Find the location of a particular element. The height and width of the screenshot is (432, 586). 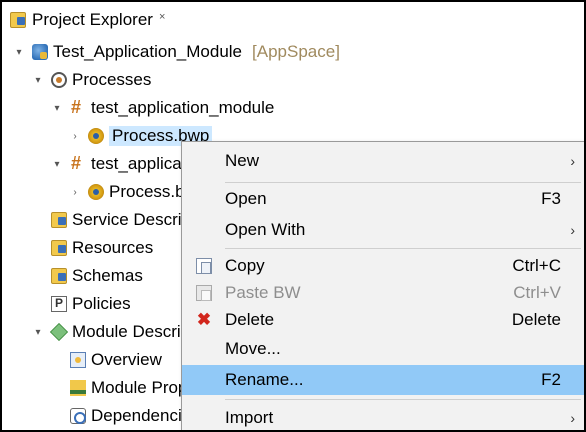

descriptor-icon is located at coordinates (59, 332).